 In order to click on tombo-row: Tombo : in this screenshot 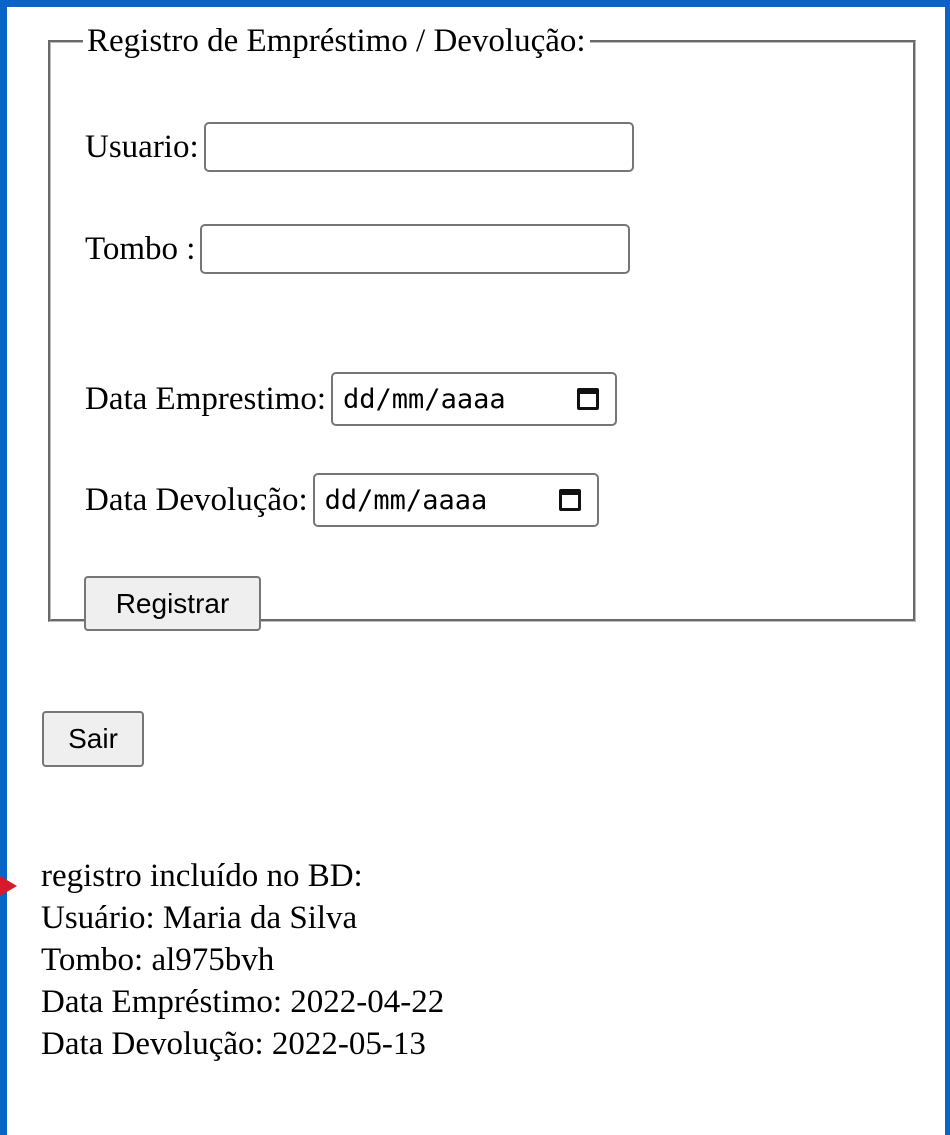, I will do `click(358, 249)`.